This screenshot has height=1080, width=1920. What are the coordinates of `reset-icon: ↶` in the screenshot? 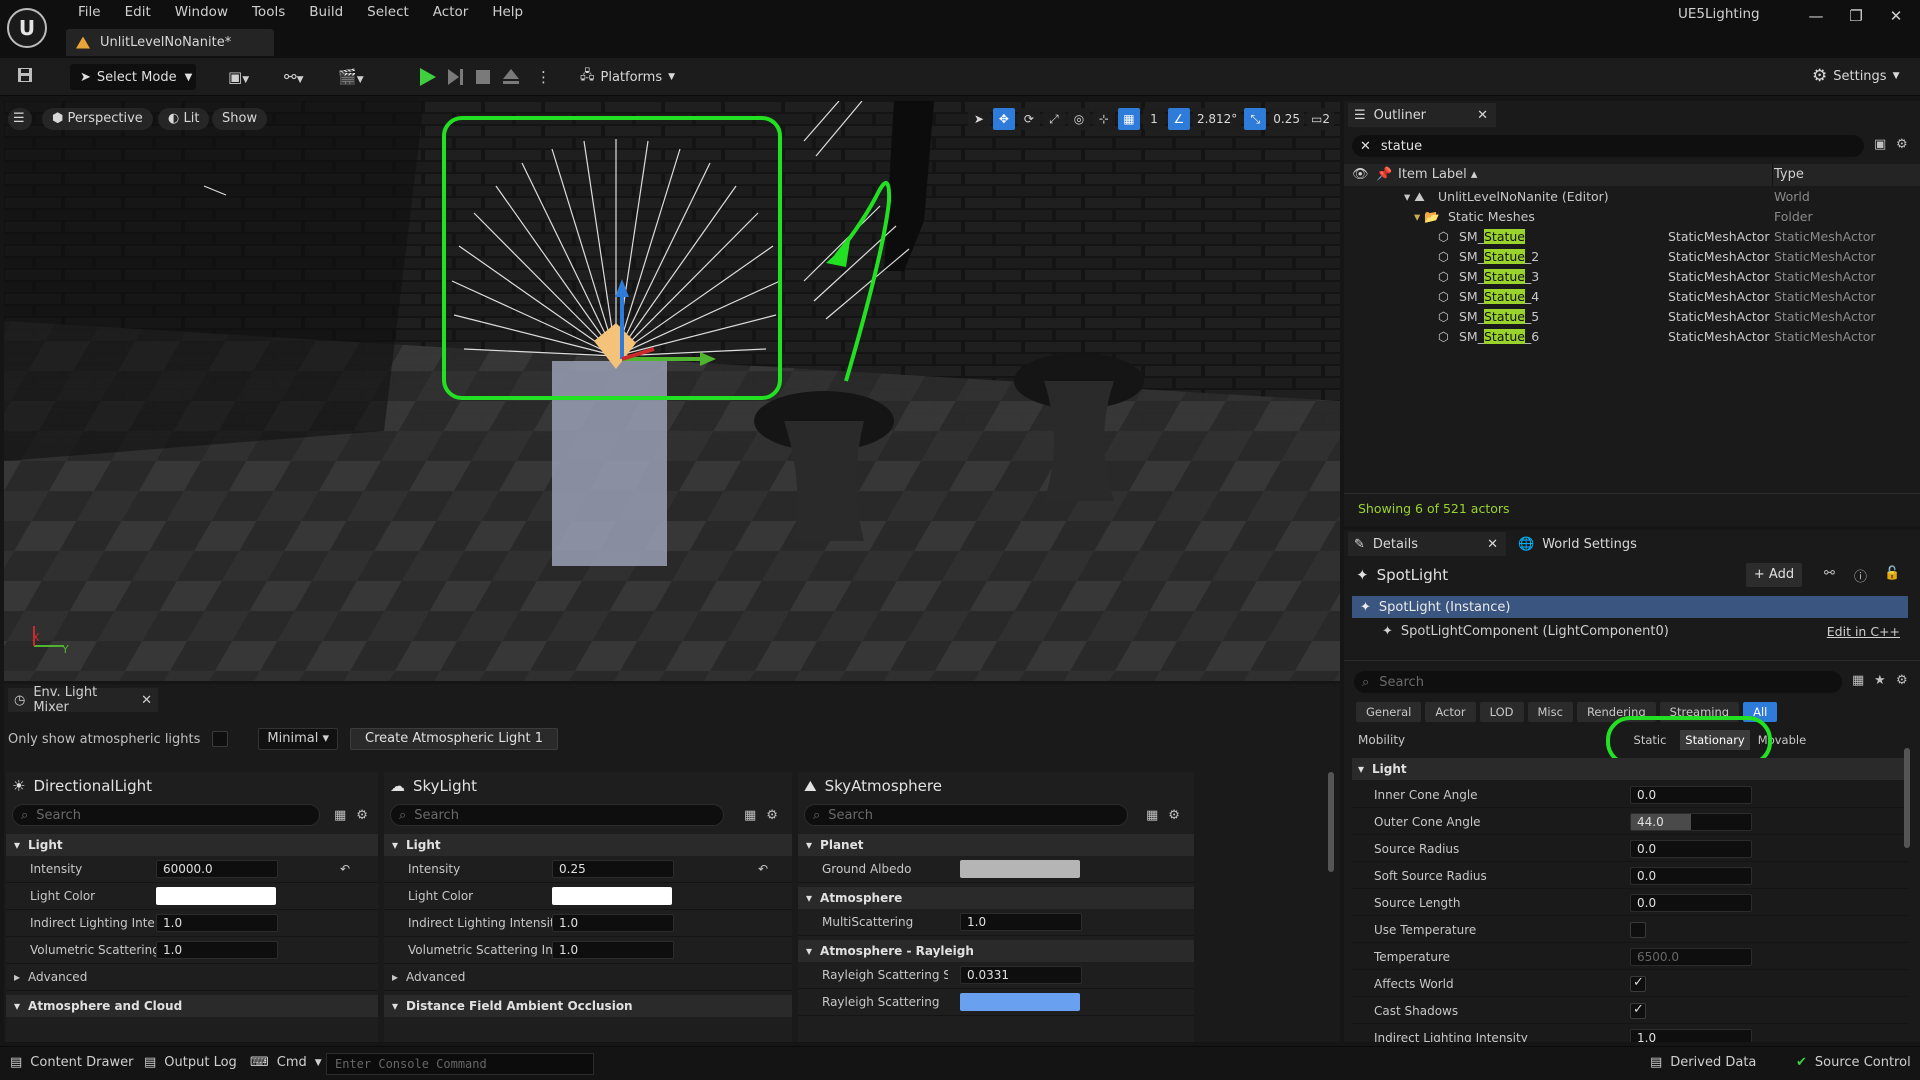 It's located at (763, 869).